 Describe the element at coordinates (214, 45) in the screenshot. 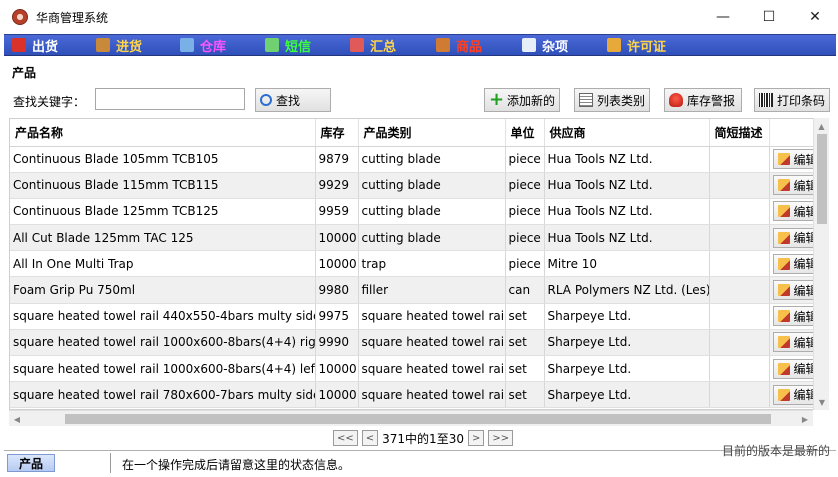

I see `menu-item-2: 仓库` at that location.